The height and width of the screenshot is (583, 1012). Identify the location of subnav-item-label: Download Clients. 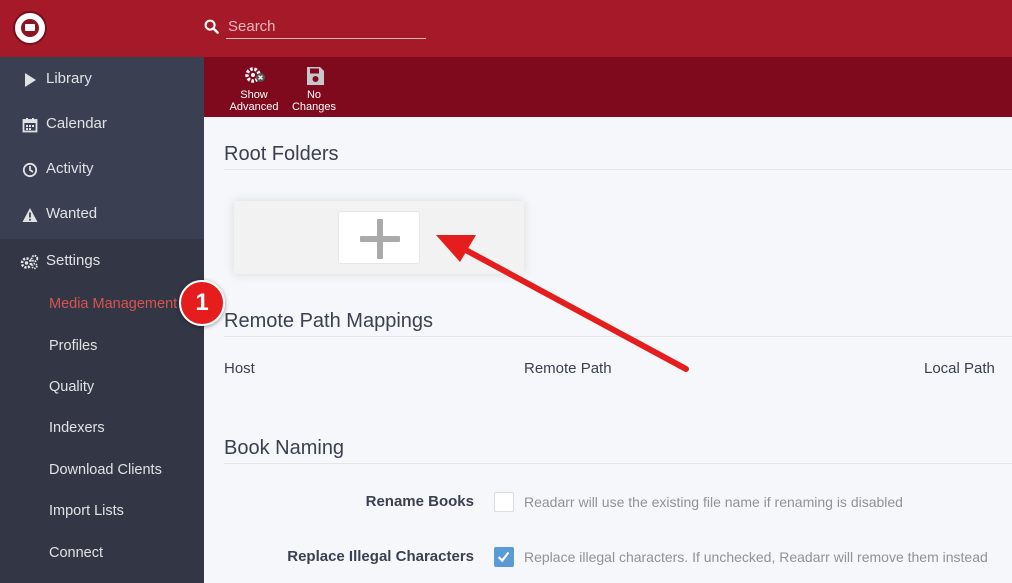
(105, 470).